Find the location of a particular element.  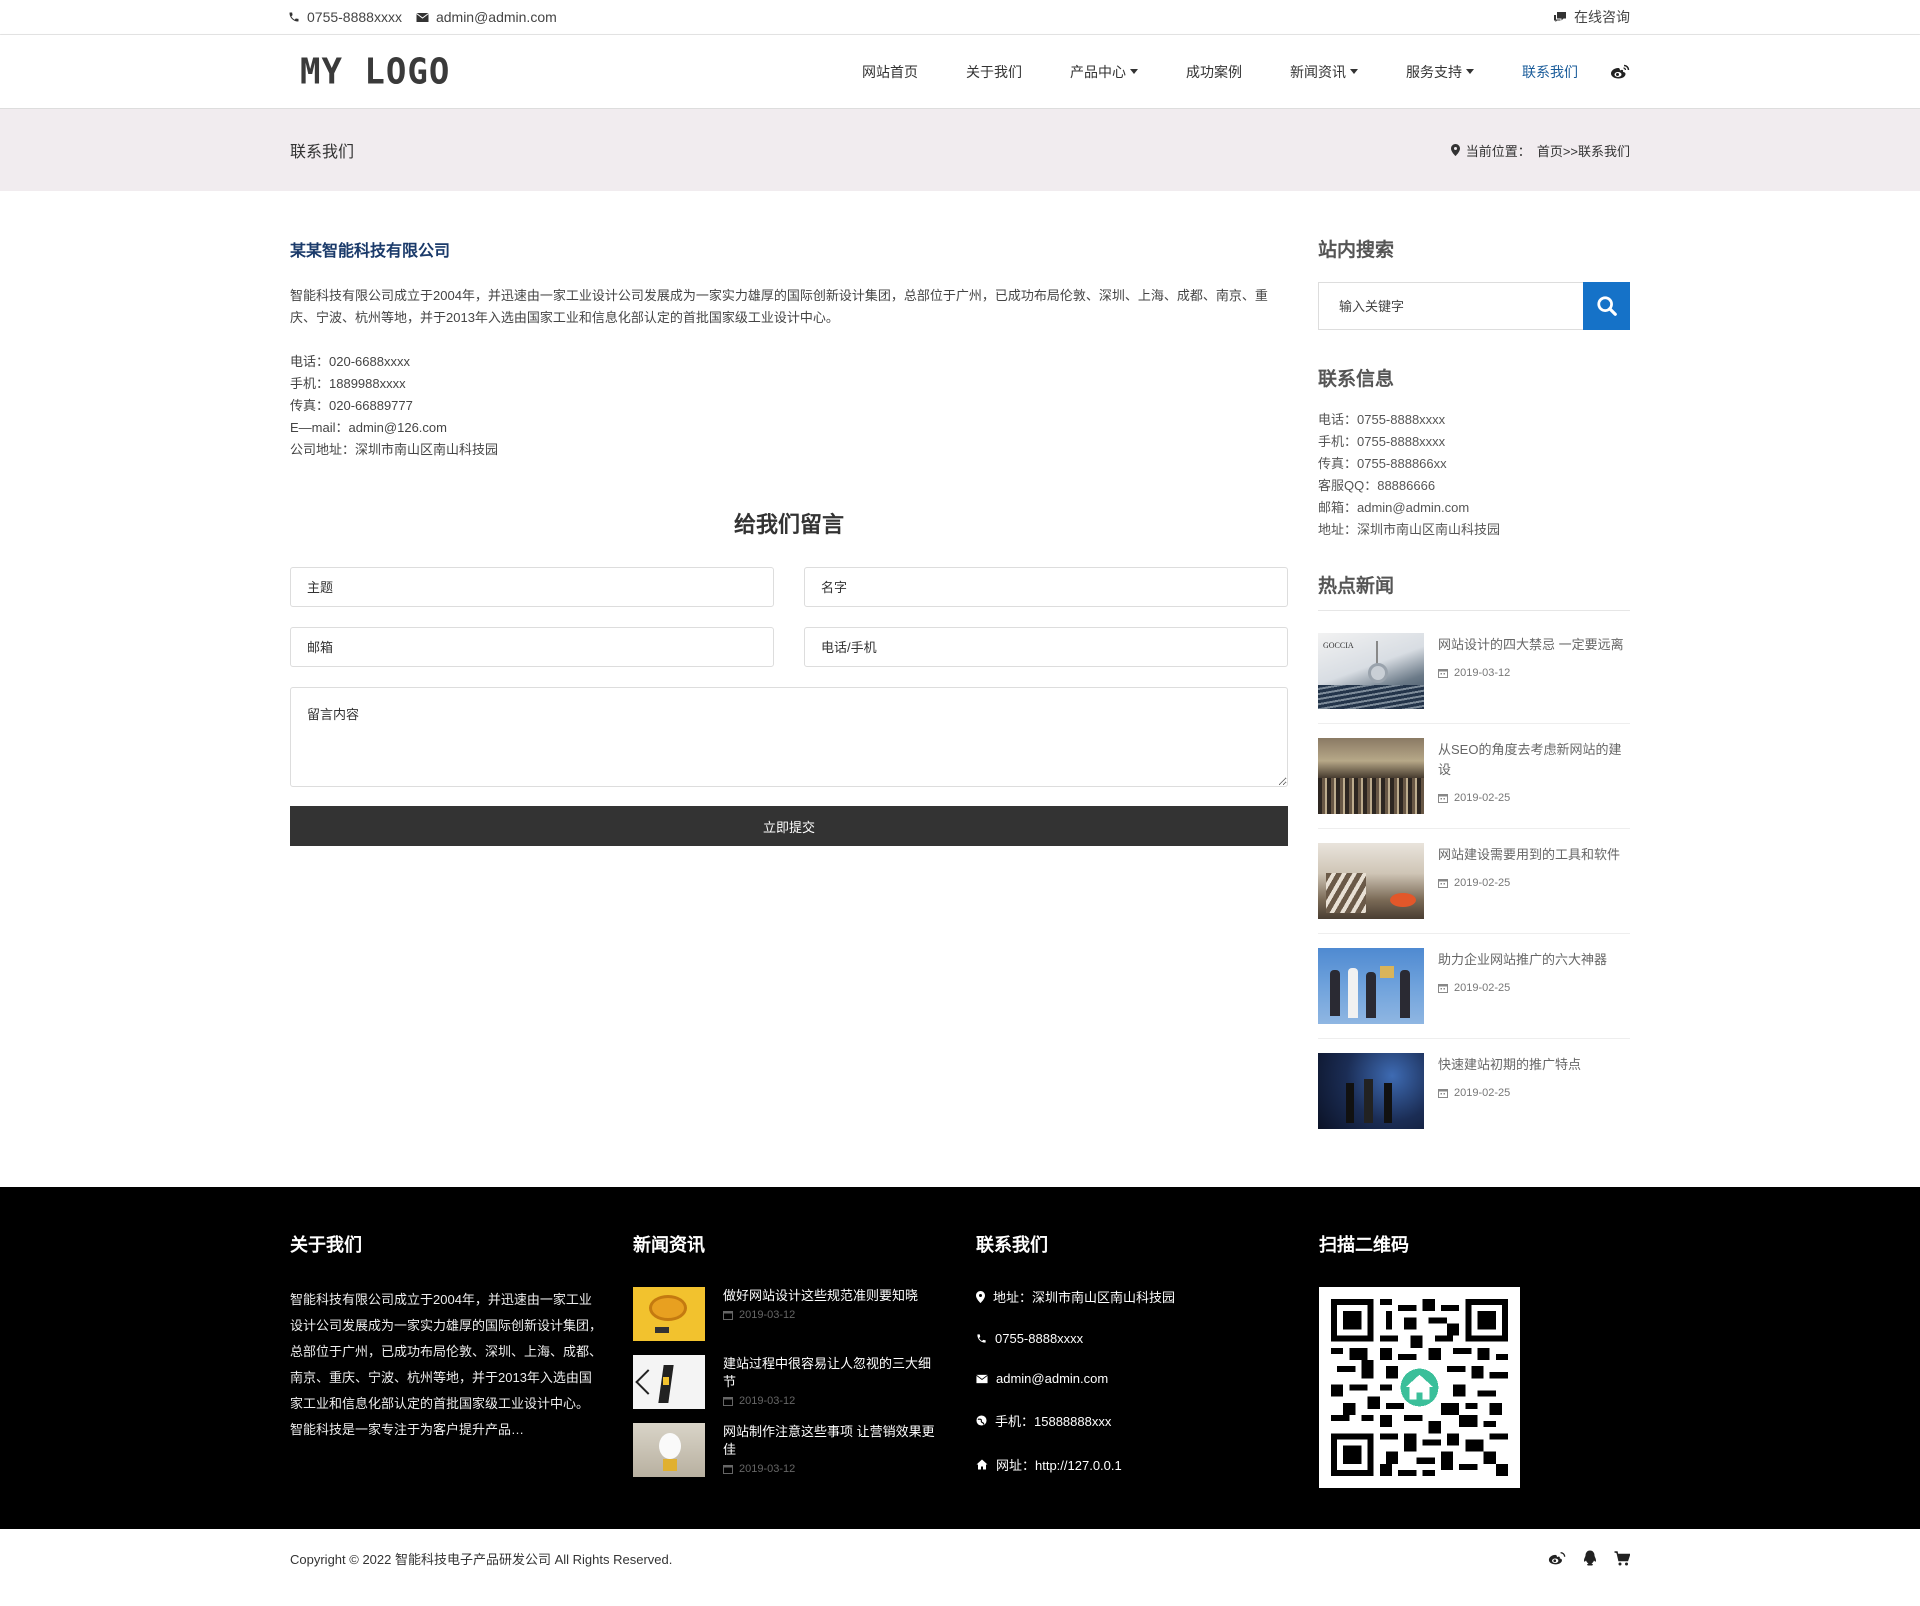

main-nav: 网站首页 关于我们 产品中心 成功案例 新闻资讯 服务支持 联系我们 is located at coordinates (1234, 72).